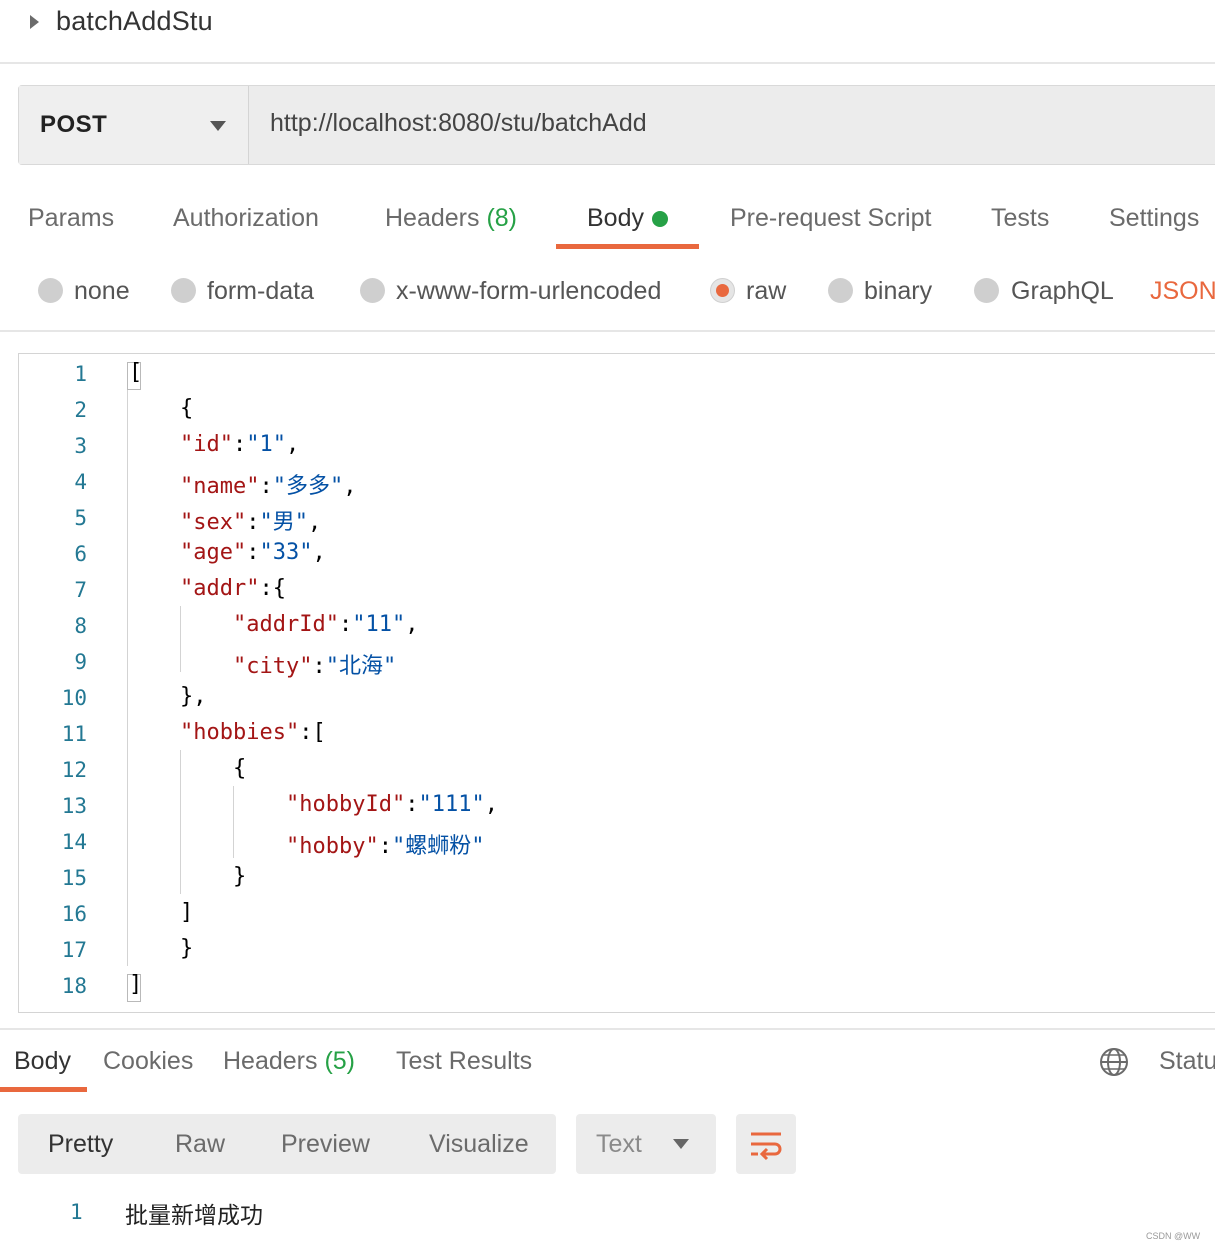 This screenshot has width=1215, height=1249. I want to click on code-line-4: "name":"多多",, so click(268, 486).